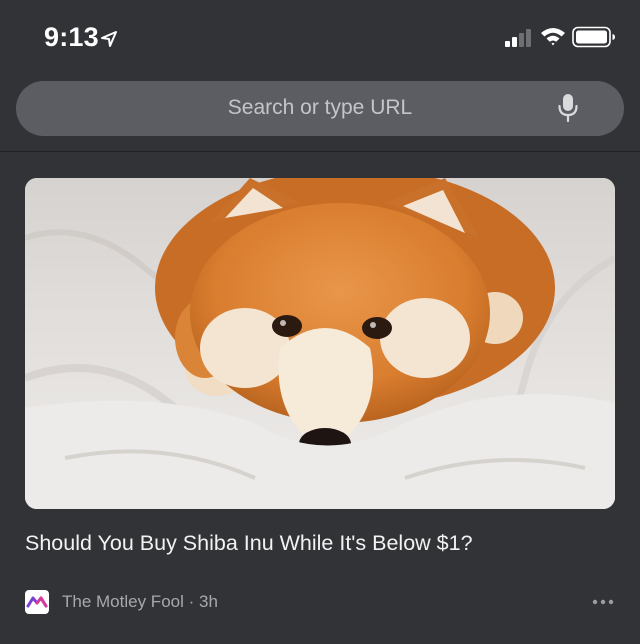  Describe the element at coordinates (320, 151) in the screenshot. I see `toolbar-divider` at that location.